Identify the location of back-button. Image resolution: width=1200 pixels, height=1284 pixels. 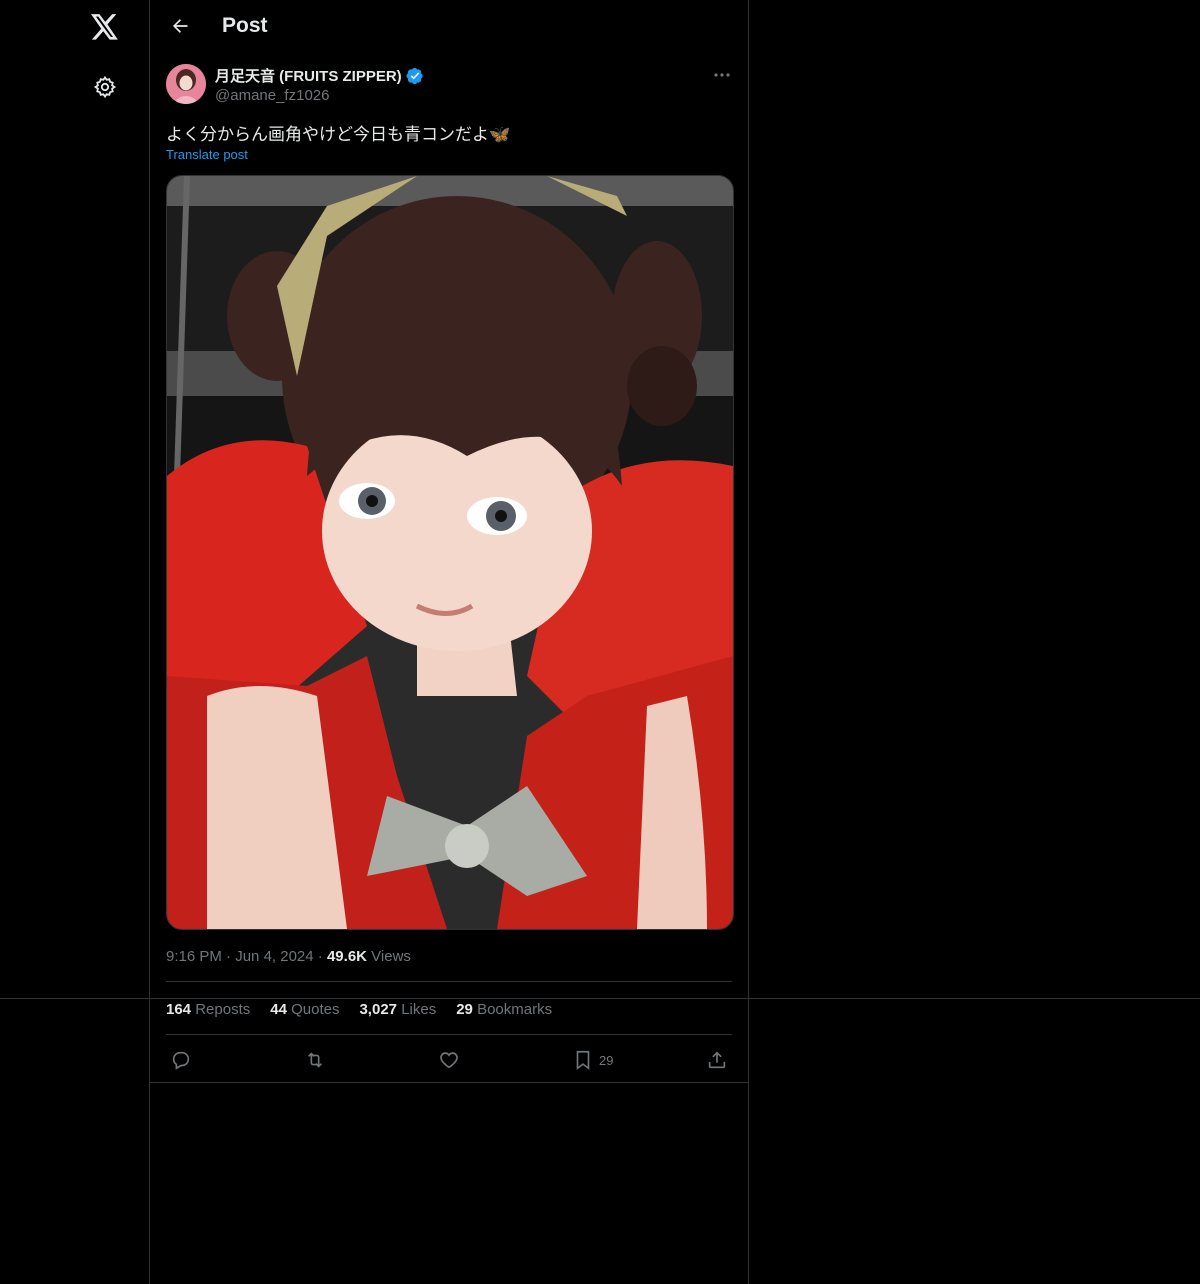
(180, 26).